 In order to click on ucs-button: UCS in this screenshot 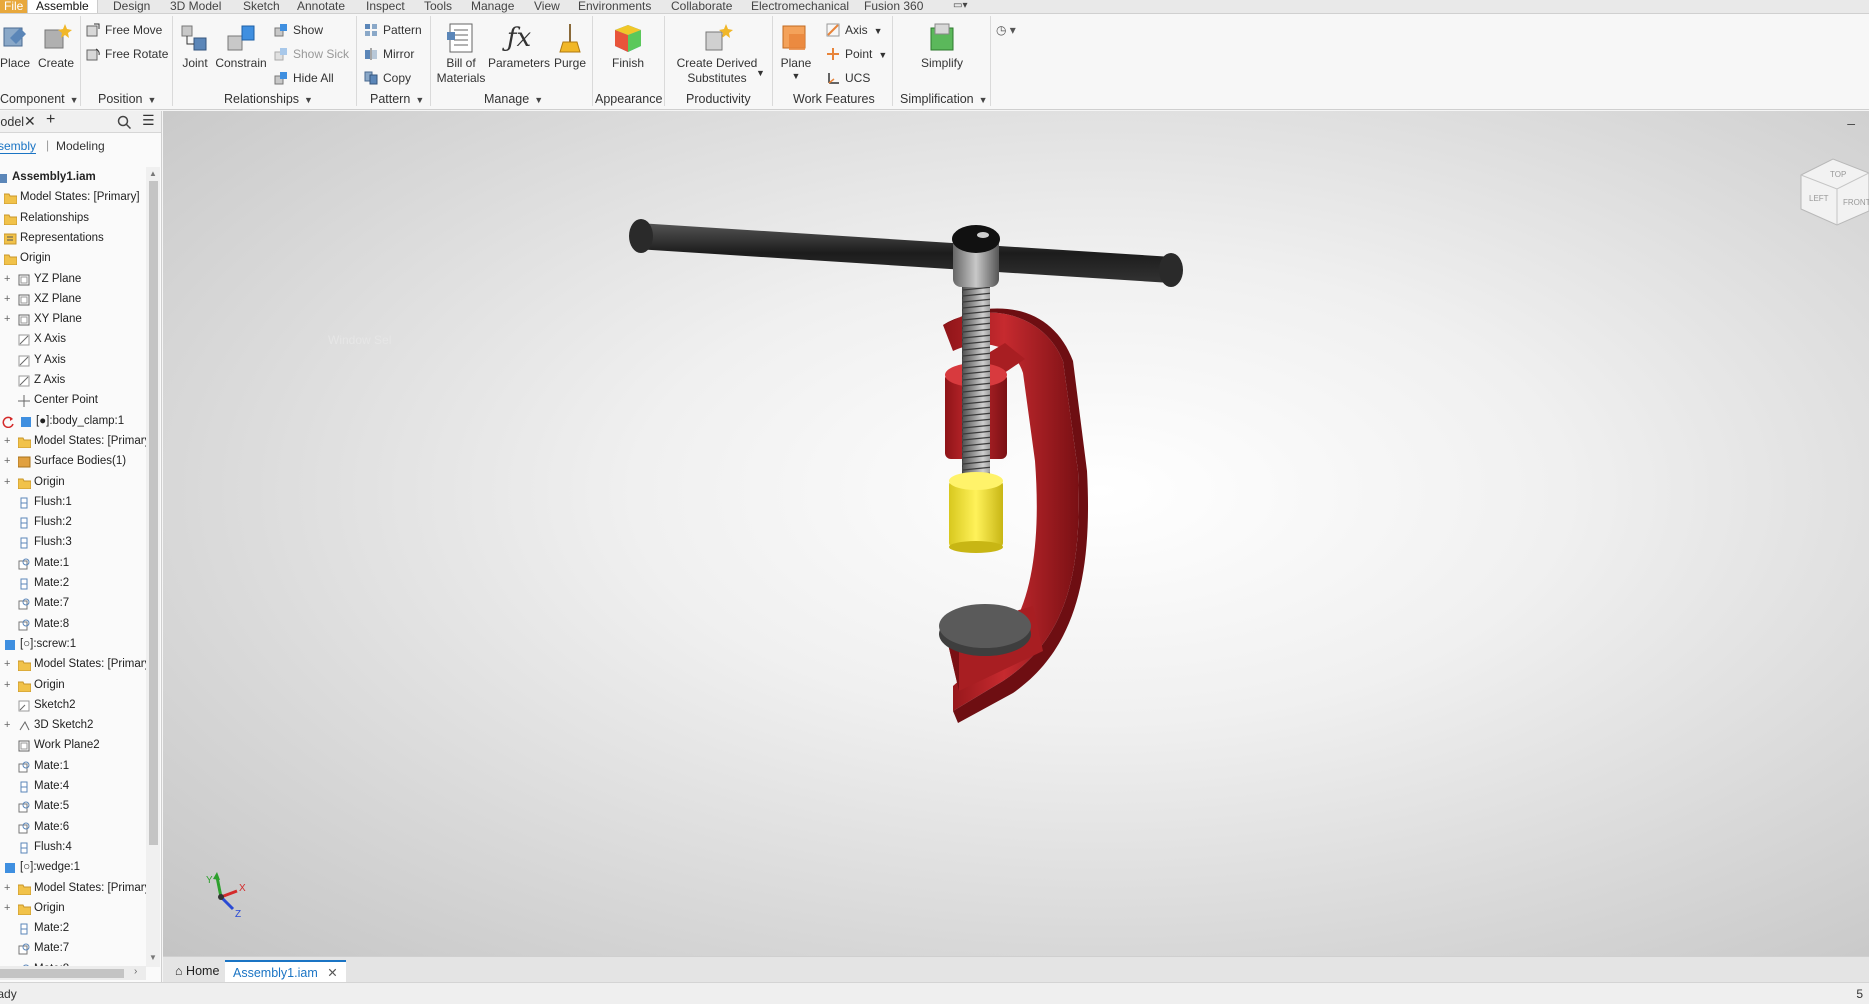, I will do `click(848, 78)`.